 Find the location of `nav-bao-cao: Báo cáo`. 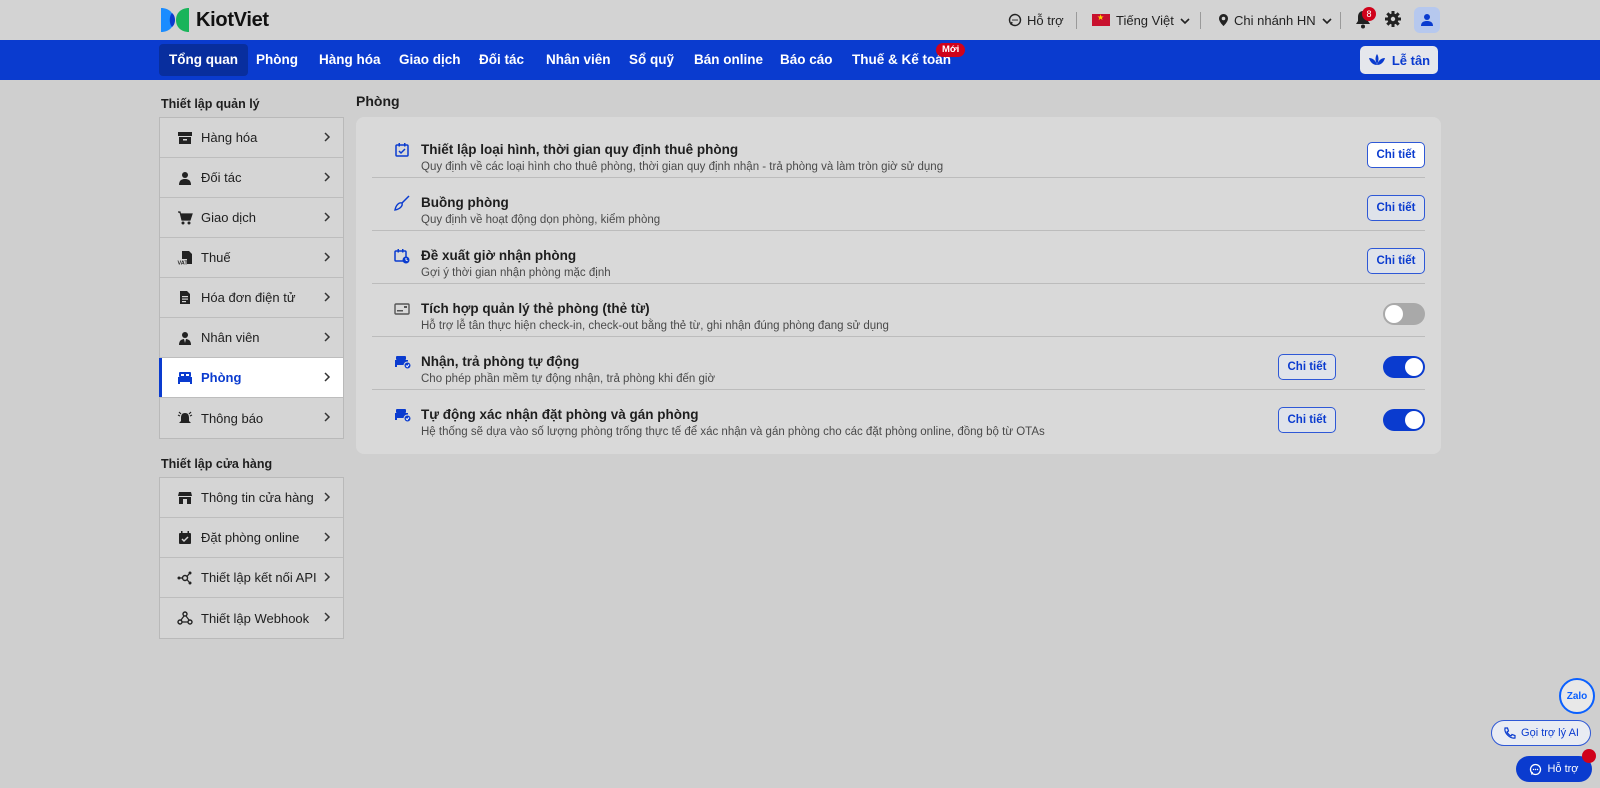

nav-bao-cao: Báo cáo is located at coordinates (806, 60).